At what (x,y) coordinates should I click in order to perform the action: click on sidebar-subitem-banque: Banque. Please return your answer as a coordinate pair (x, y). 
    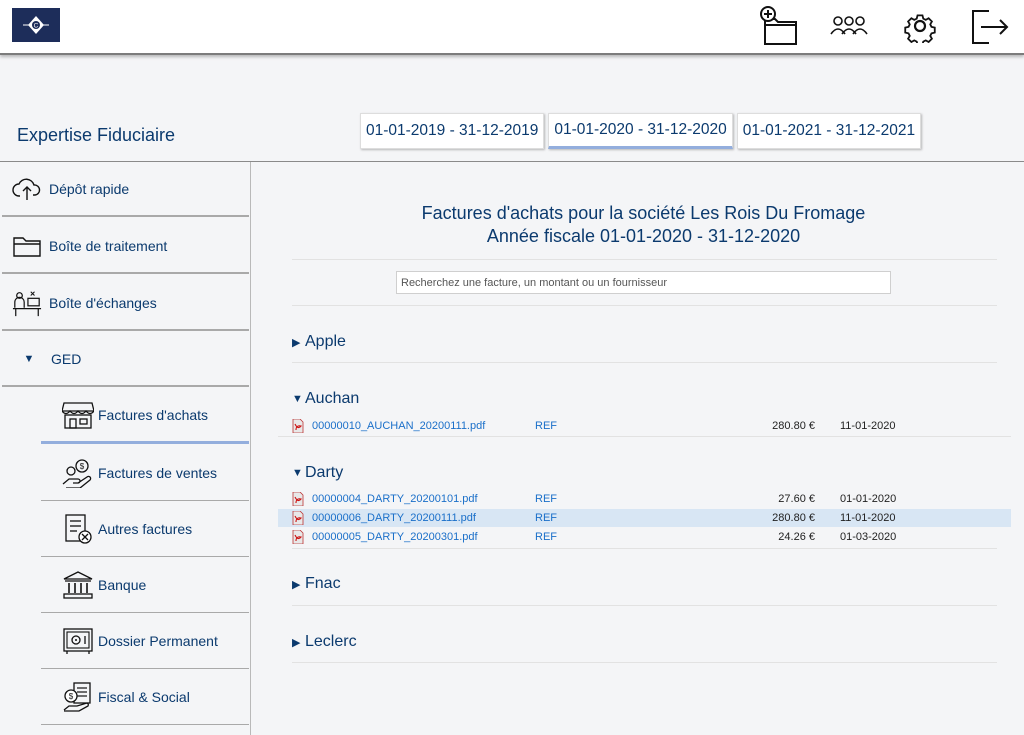
    Looking at the image, I should click on (145, 585).